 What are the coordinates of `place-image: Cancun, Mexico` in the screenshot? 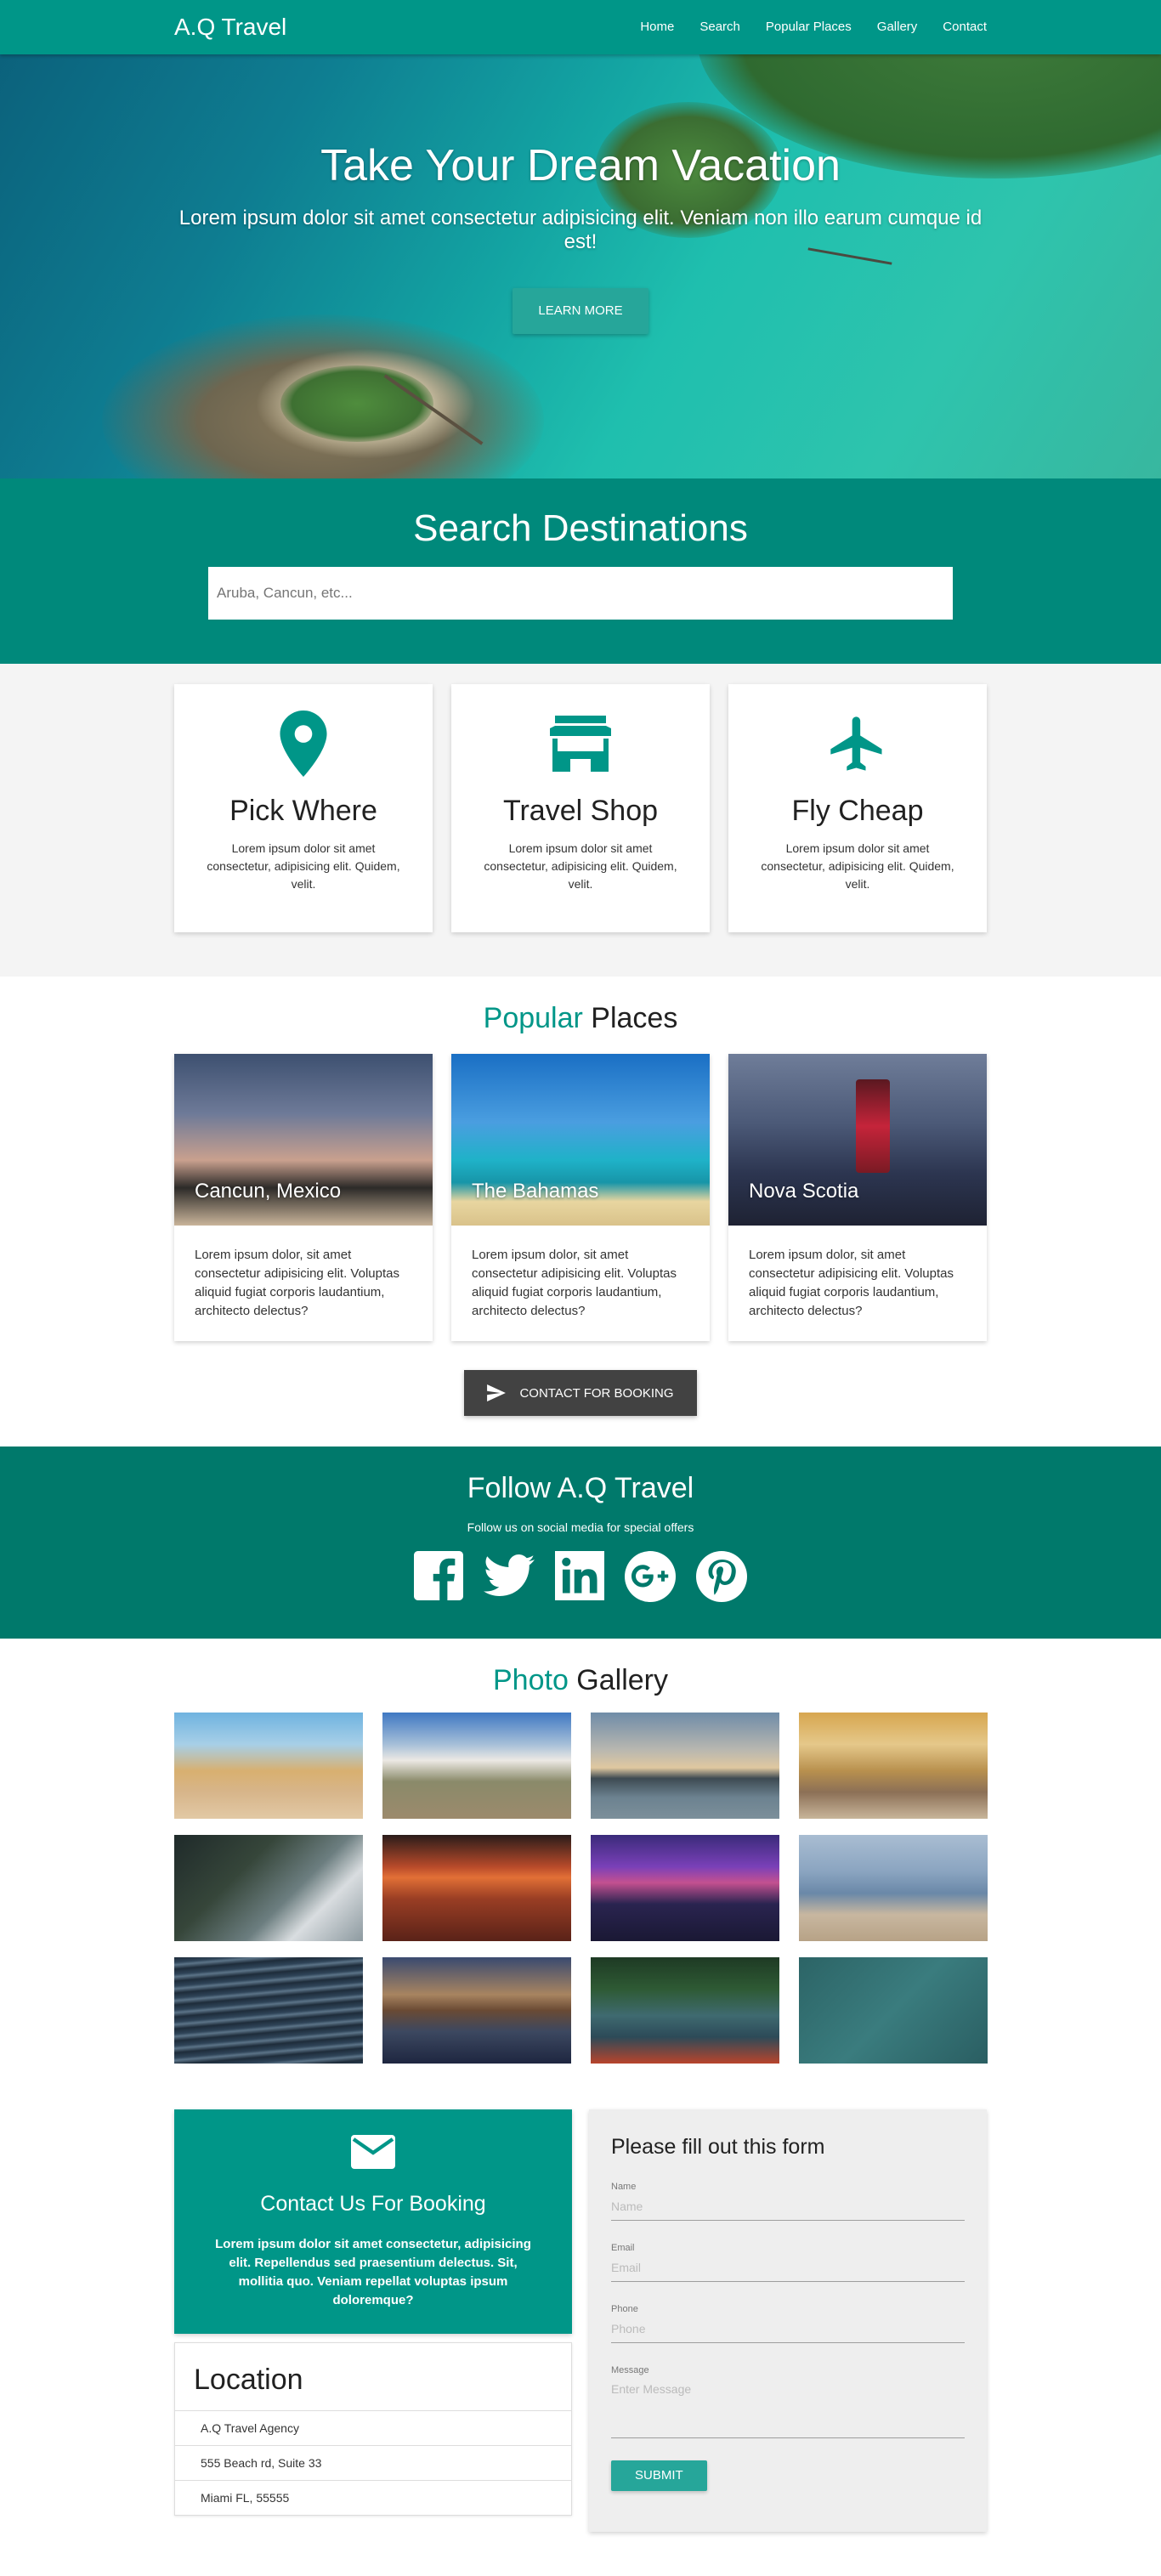 It's located at (303, 1140).